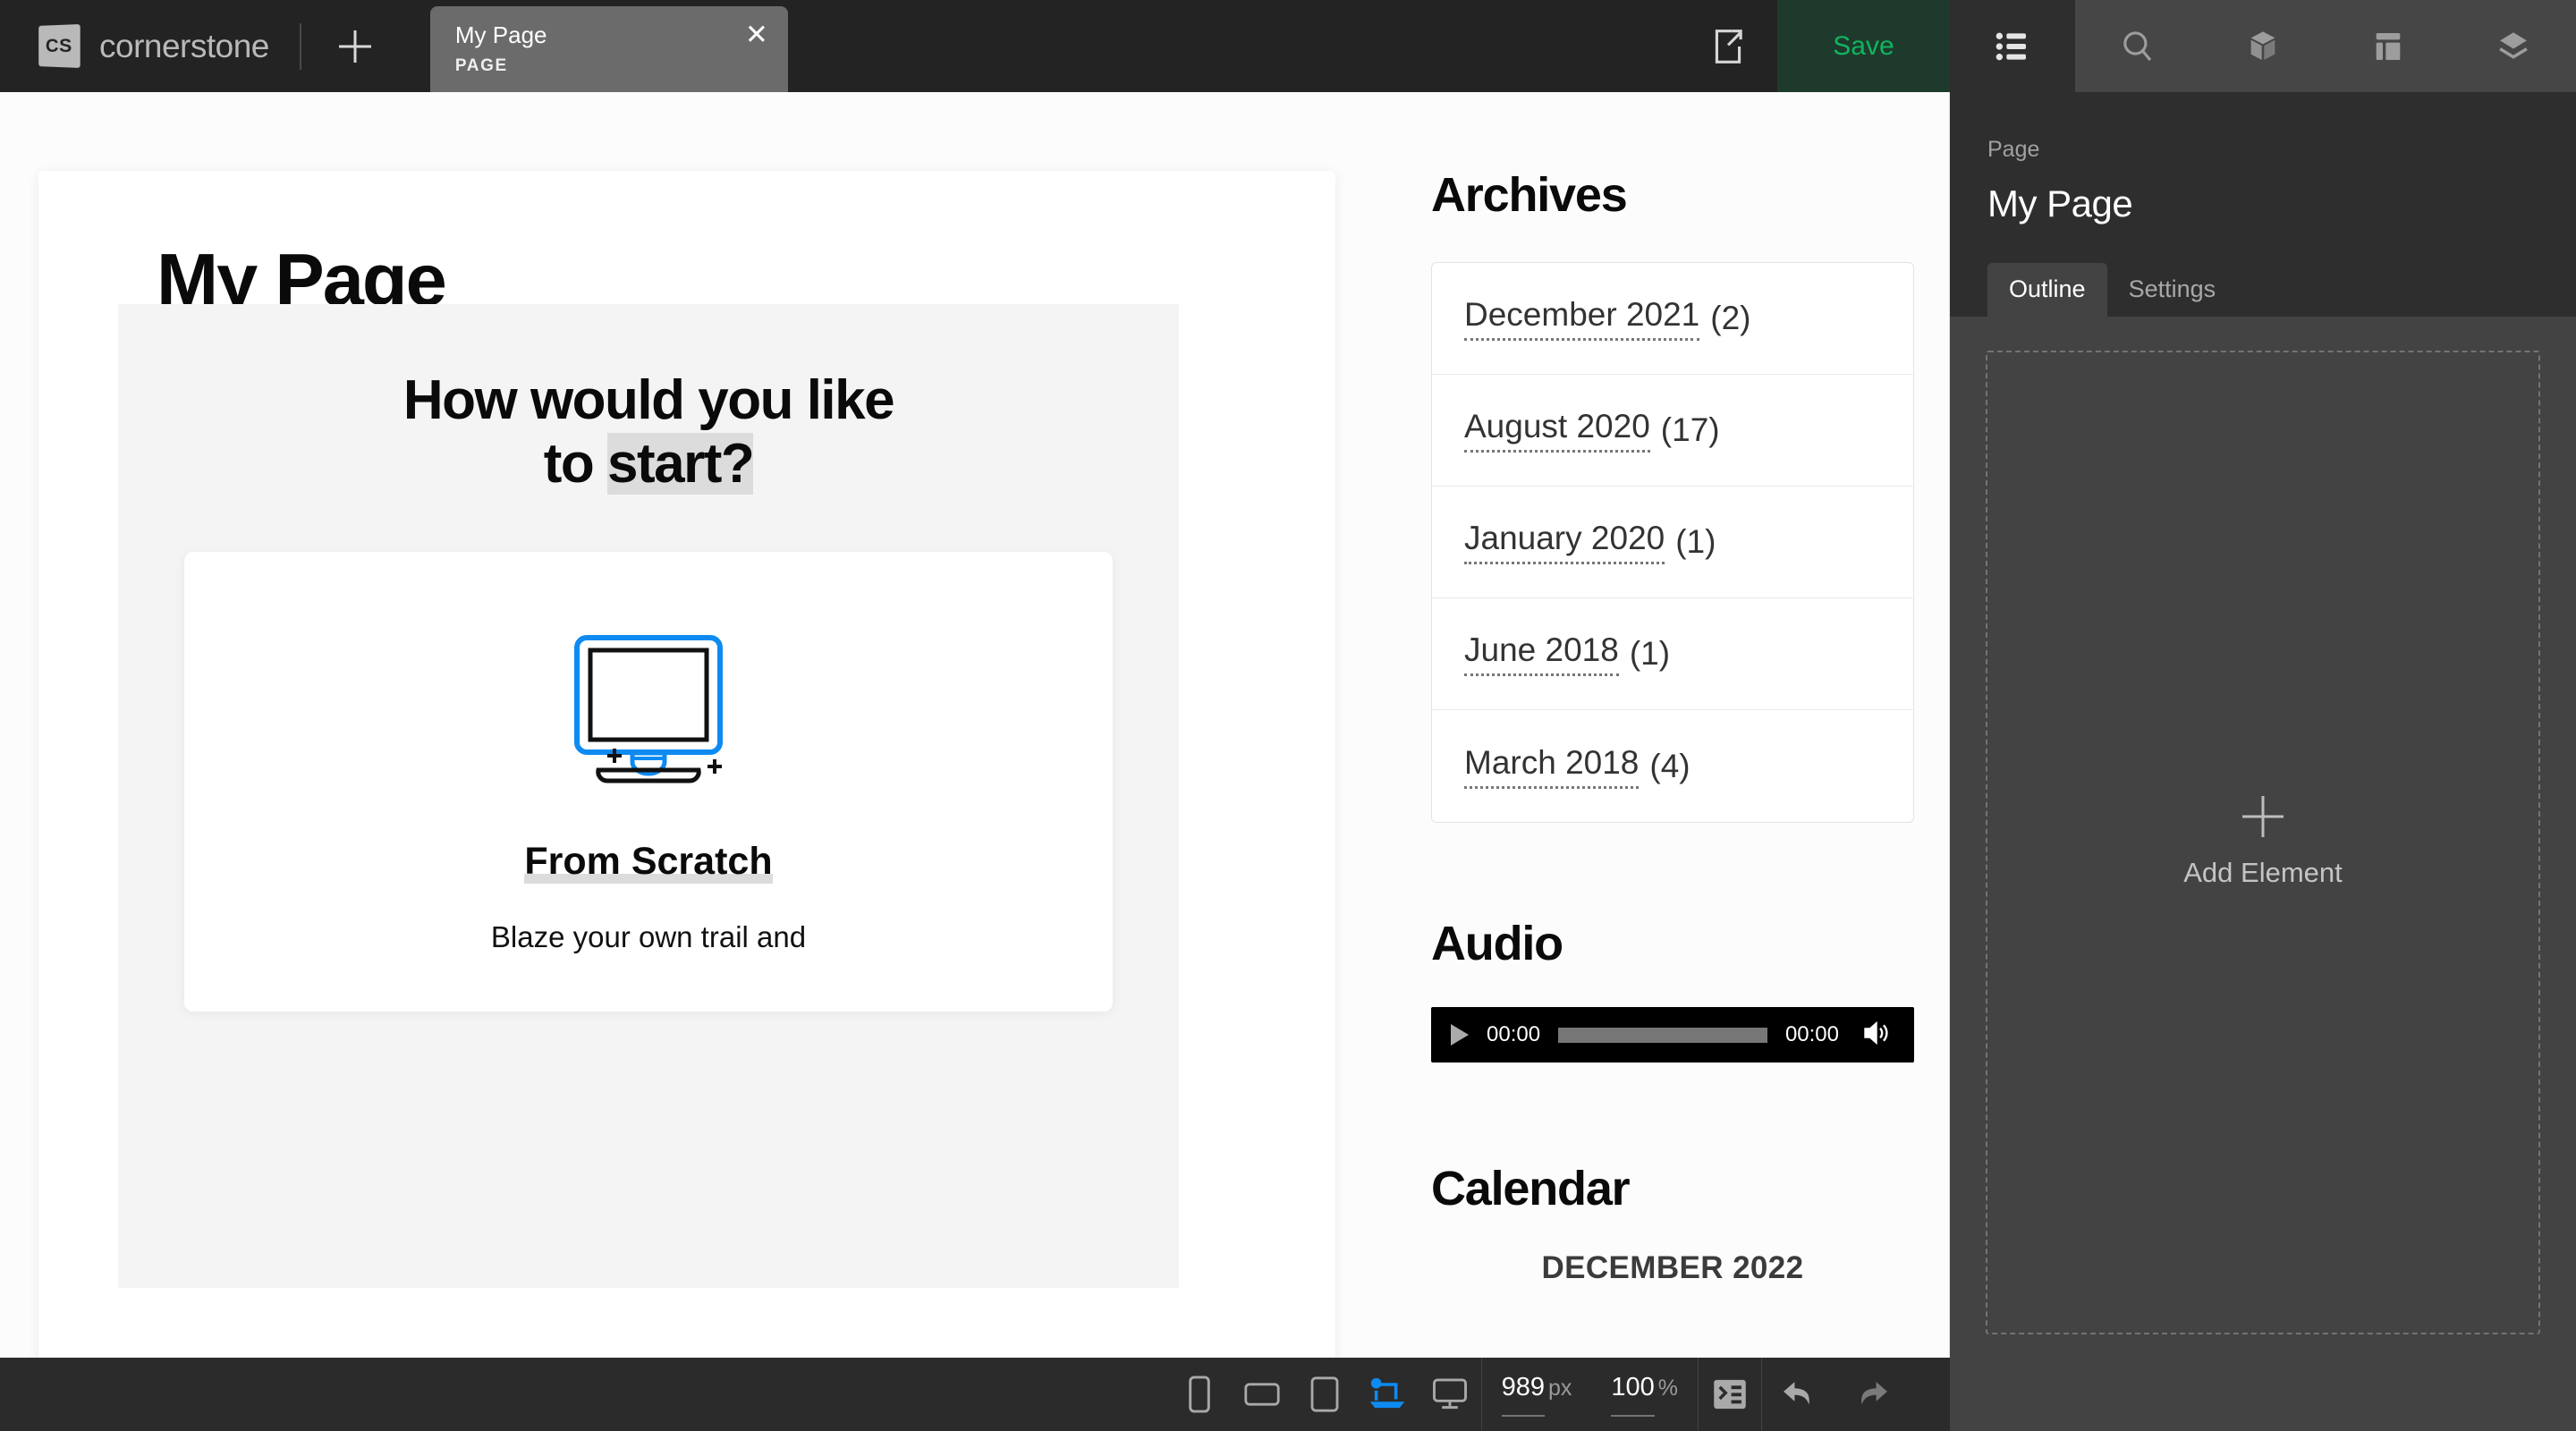  What do you see at coordinates (1497, 944) in the screenshot?
I see `audio-title: Audio` at bounding box center [1497, 944].